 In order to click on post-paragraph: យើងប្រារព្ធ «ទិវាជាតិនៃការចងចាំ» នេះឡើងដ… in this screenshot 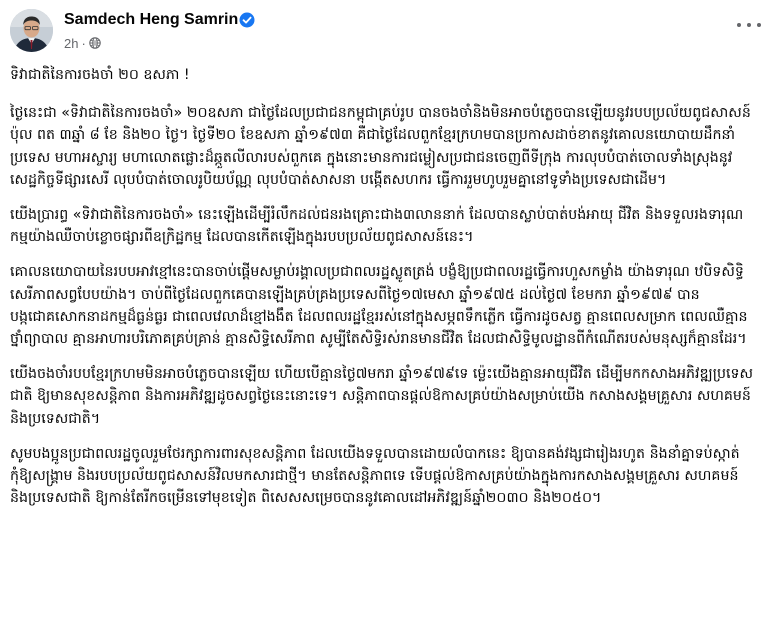, I will do `click(377, 226)`.